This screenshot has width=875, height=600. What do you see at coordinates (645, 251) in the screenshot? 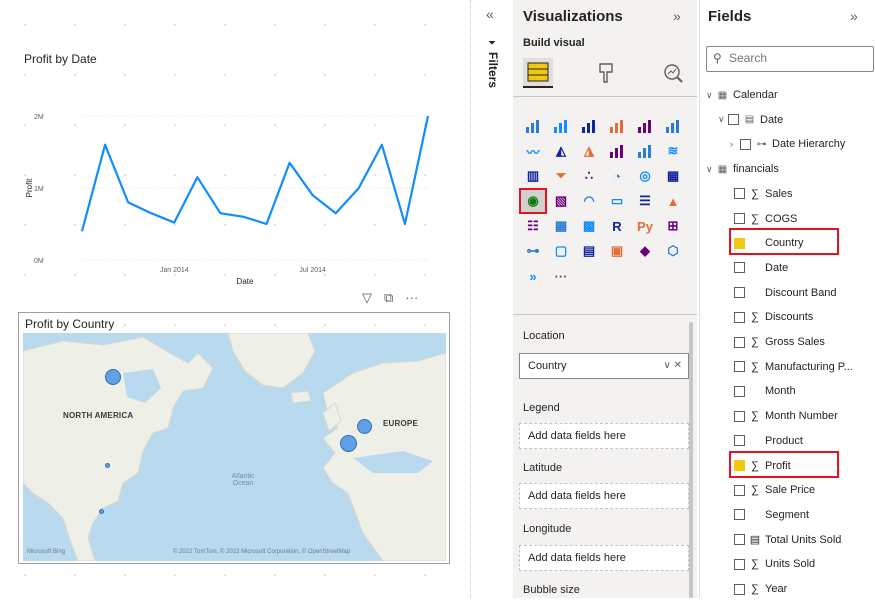
I see `power-apps-icon: ◆` at bounding box center [645, 251].